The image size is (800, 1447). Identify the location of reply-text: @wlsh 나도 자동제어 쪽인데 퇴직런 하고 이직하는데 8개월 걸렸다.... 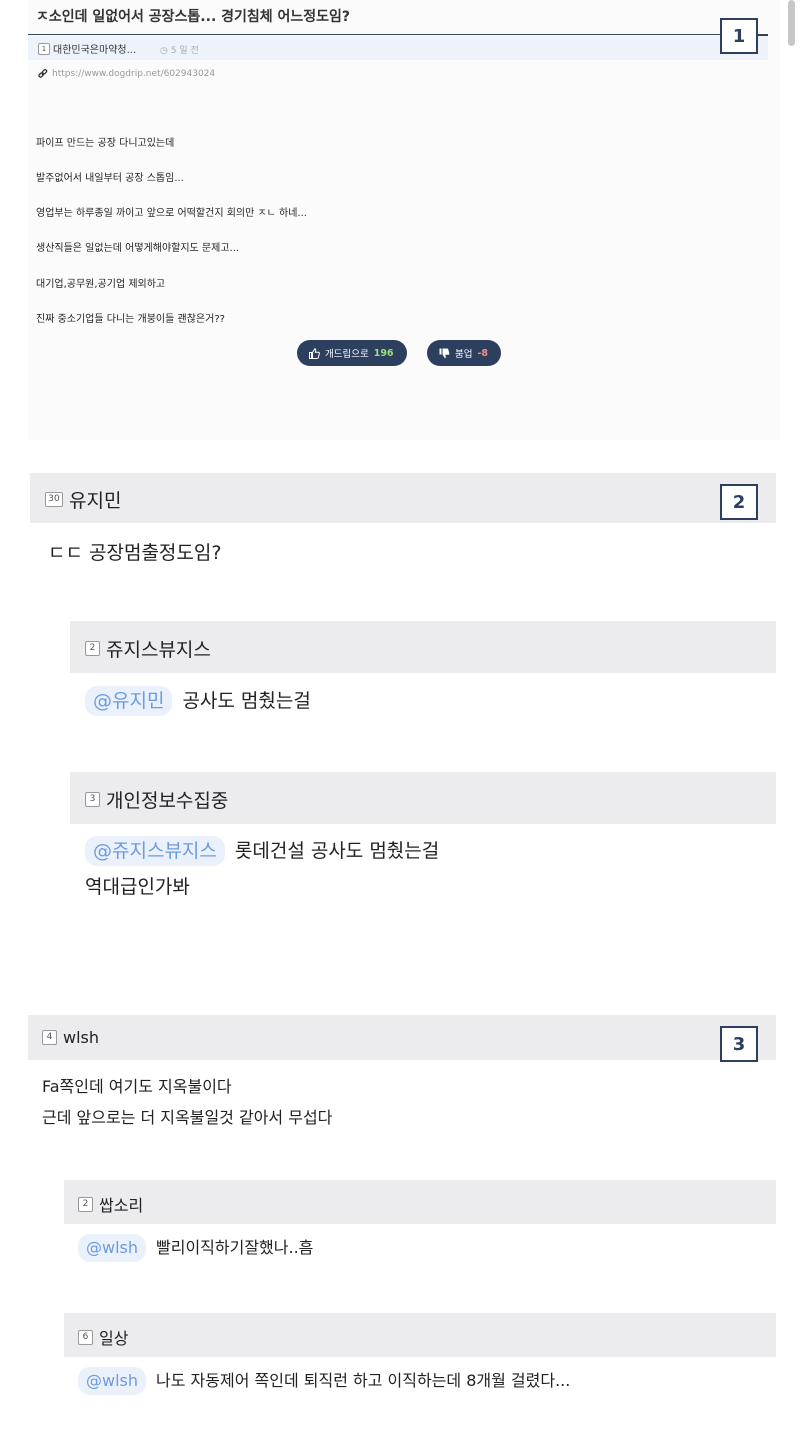
(324, 1381).